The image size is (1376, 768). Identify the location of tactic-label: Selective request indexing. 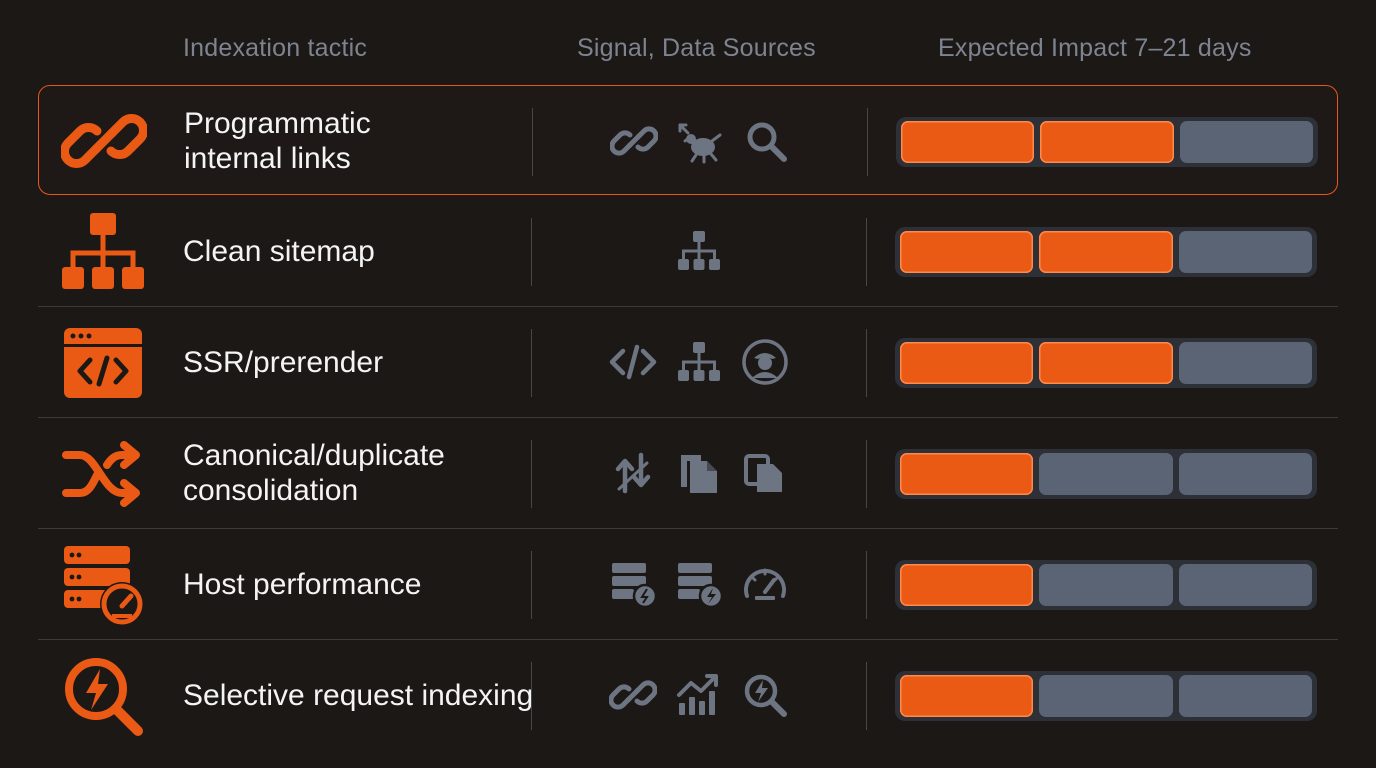
(363, 695).